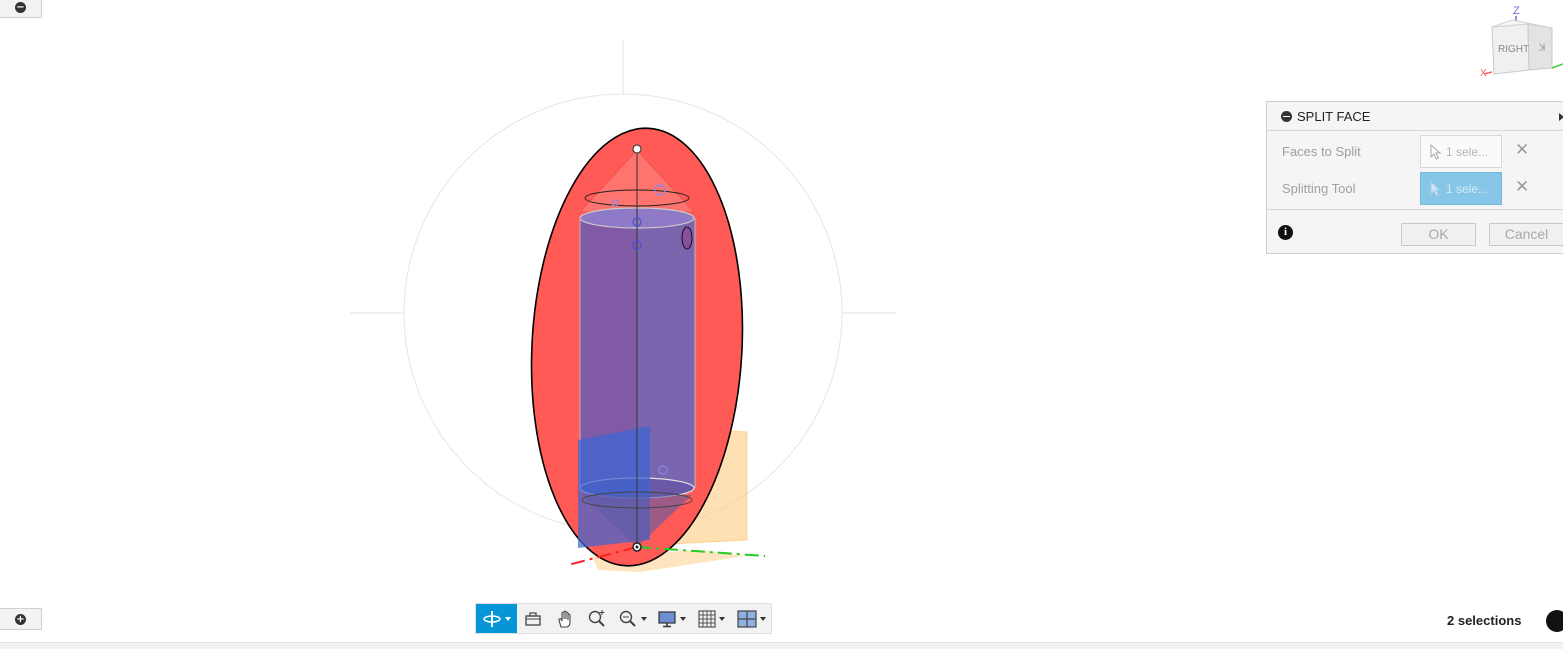  What do you see at coordinates (1334, 116) in the screenshot?
I see `dialog-title: SPLIT FACE` at bounding box center [1334, 116].